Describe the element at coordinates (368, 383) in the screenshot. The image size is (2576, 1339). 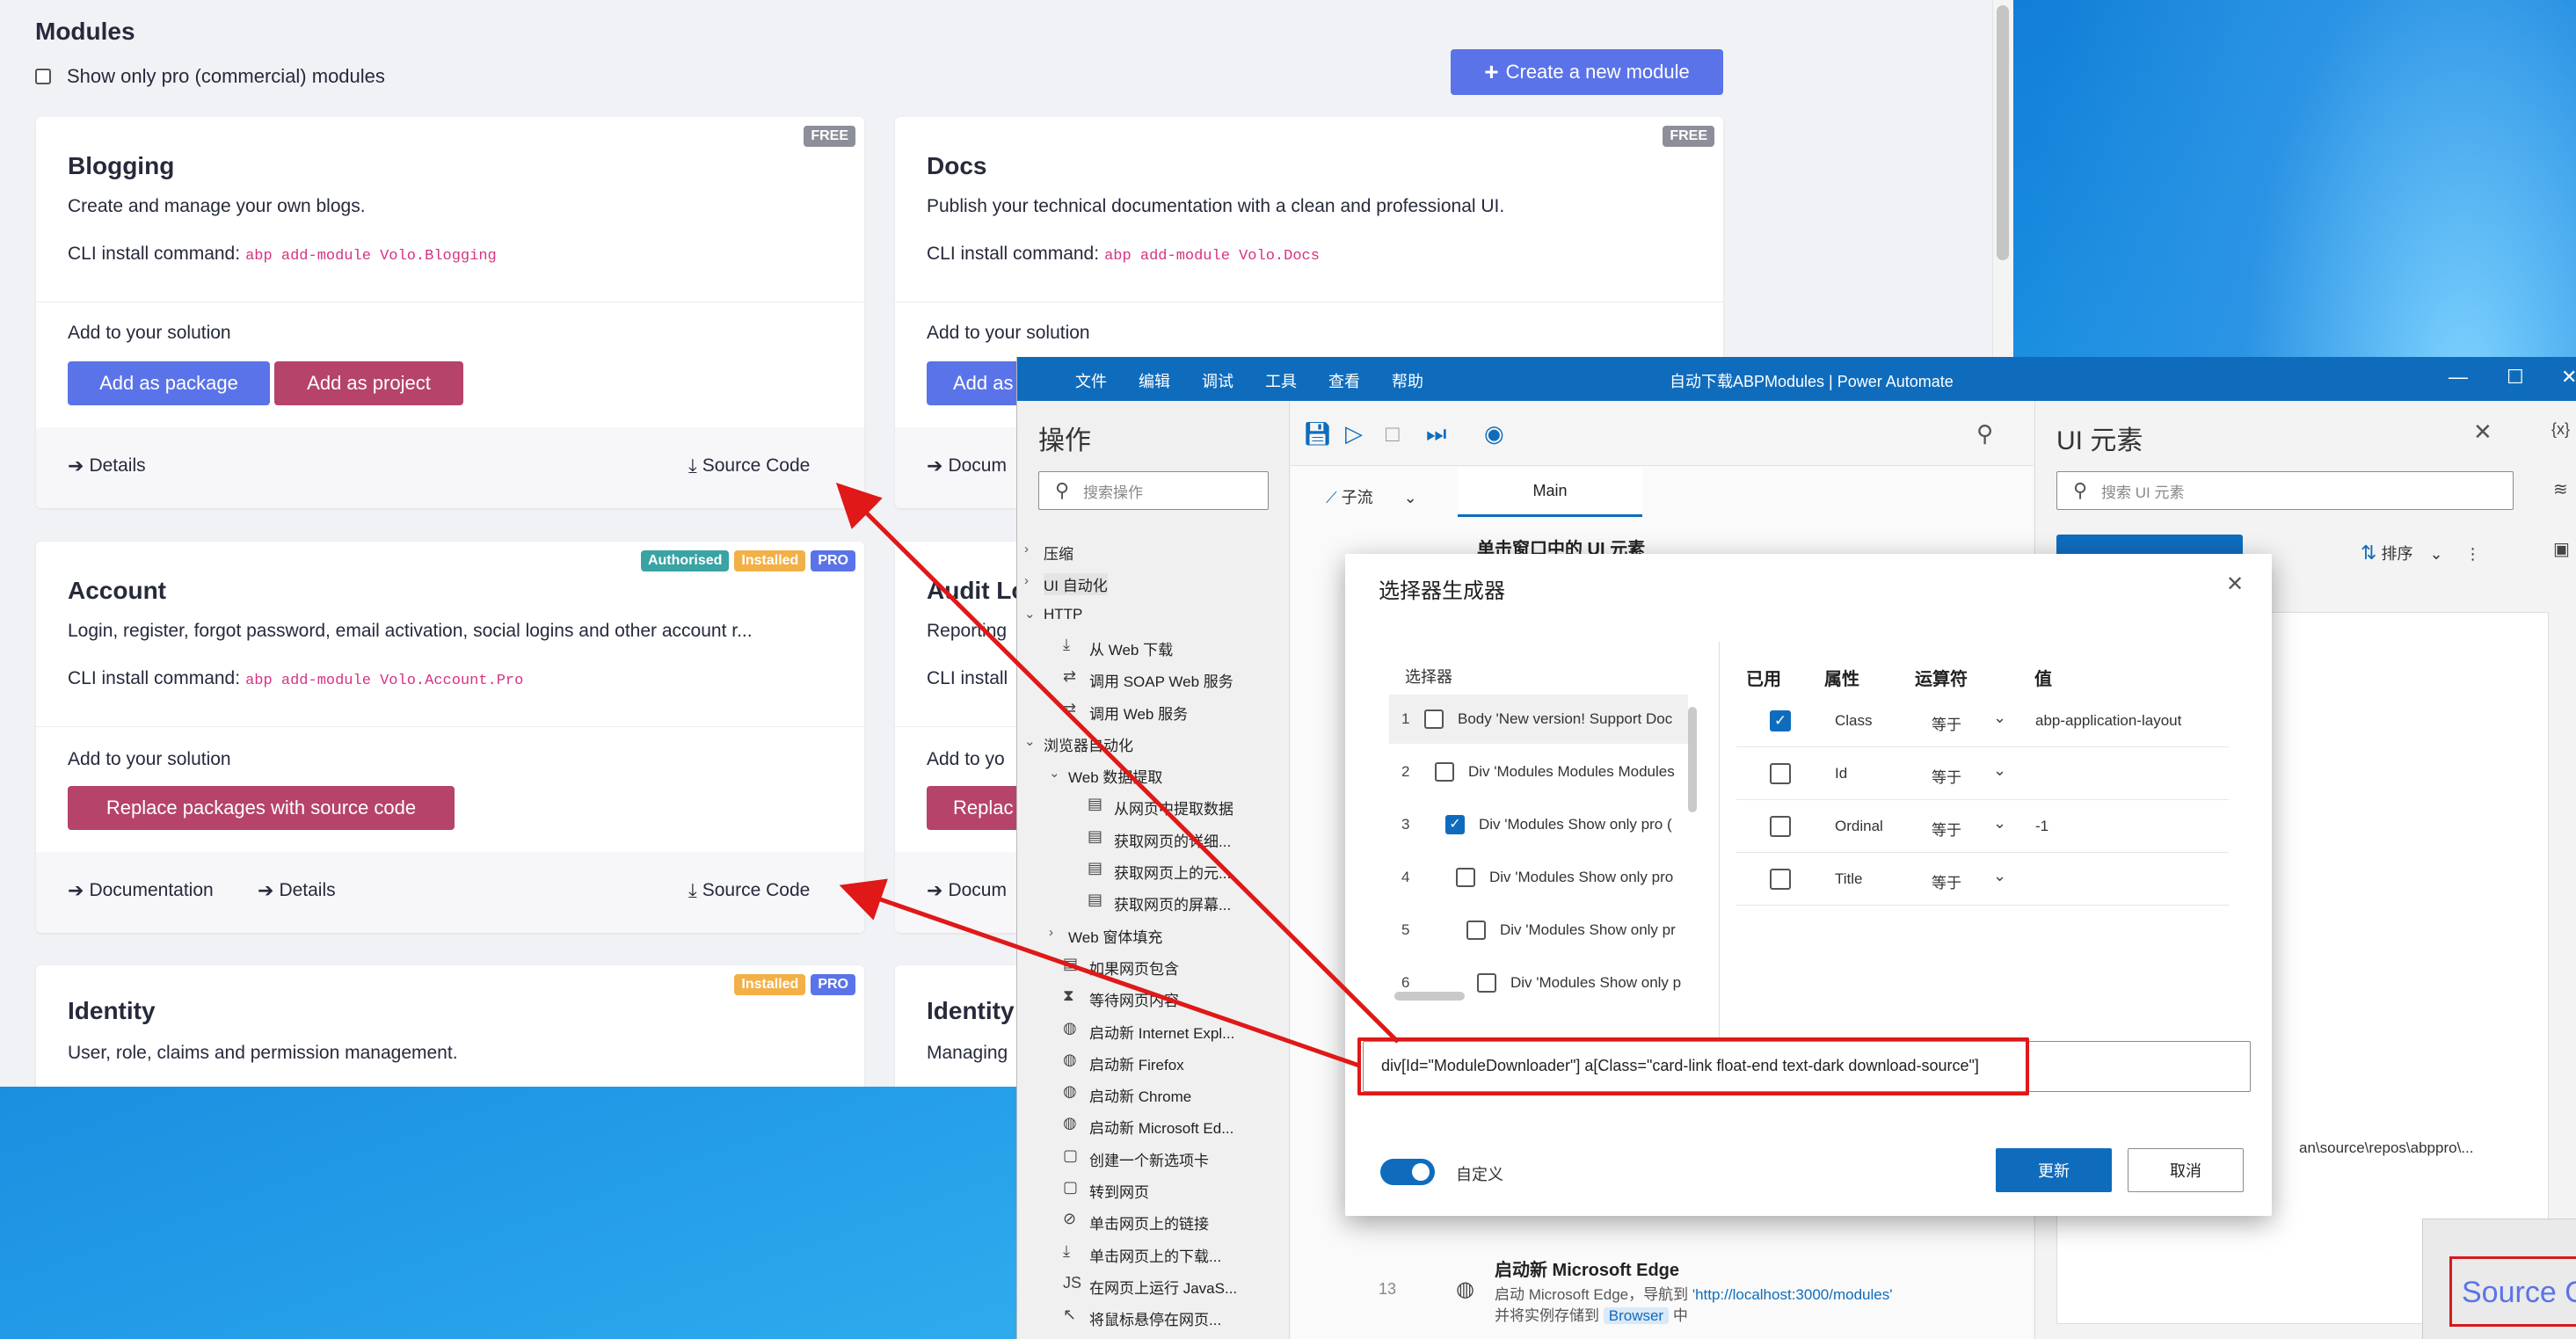
I see `add-as-project-button: Add as project` at that location.